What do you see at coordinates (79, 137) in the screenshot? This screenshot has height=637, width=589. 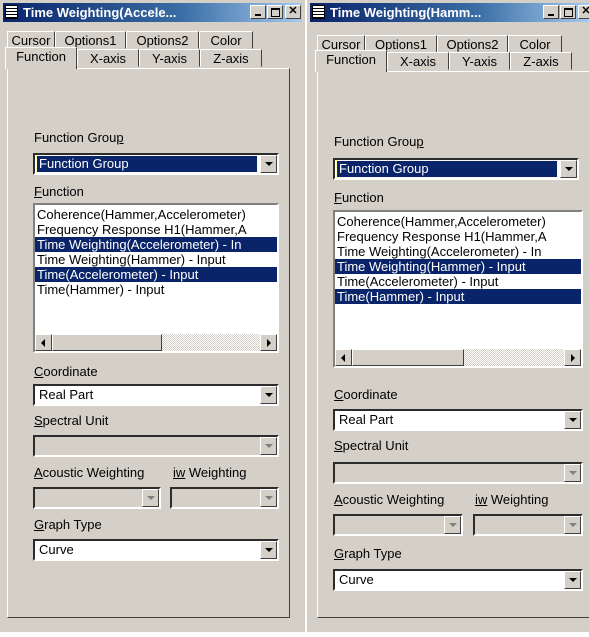 I see `function-group-label: Function Group` at bounding box center [79, 137].